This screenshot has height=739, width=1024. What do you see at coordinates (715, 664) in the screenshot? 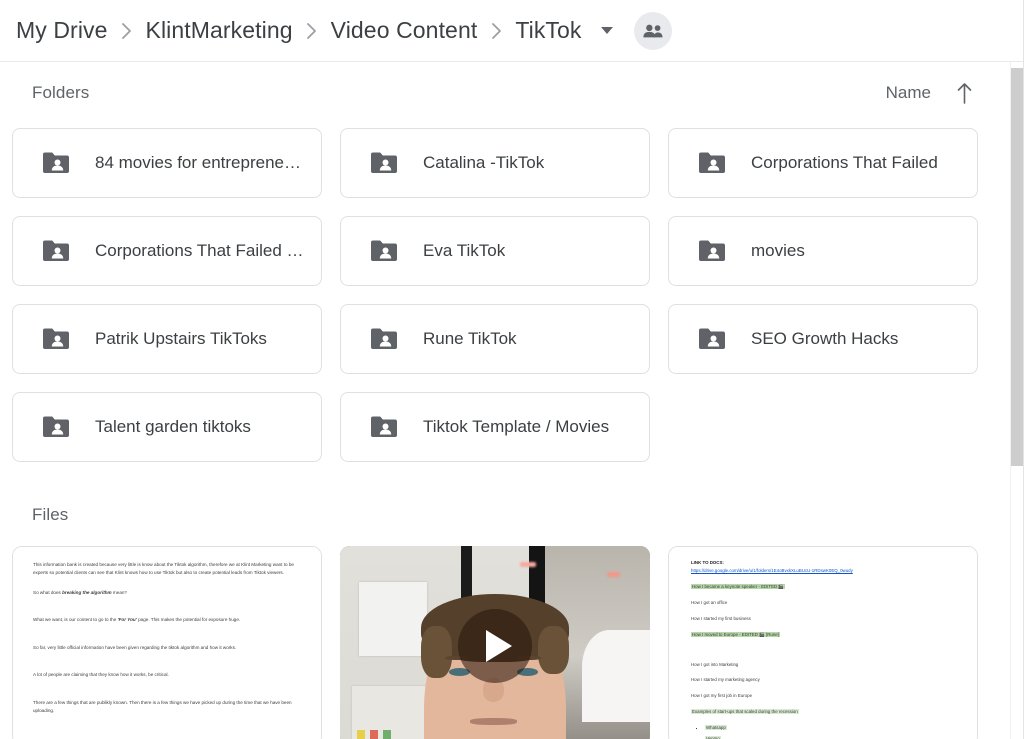
I see `doc-row-text: How I got into Marketing` at bounding box center [715, 664].